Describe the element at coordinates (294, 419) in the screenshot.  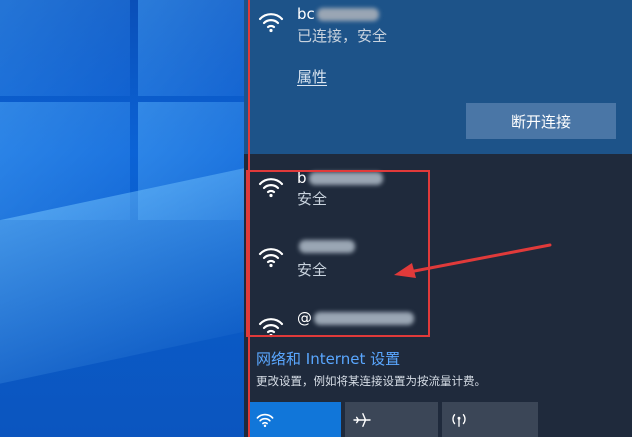
I see `wifi-toggle-tile` at that location.